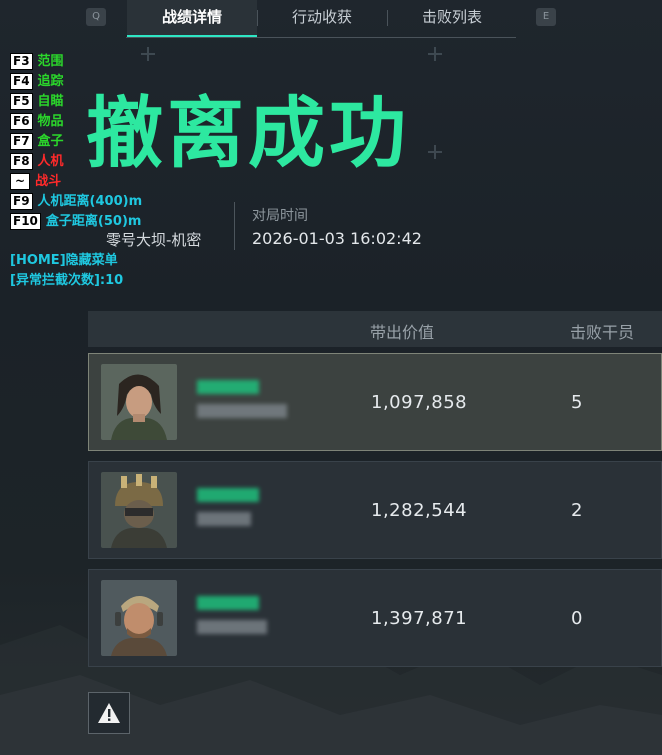  What do you see at coordinates (21, 161) in the screenshot?
I see `overlay-key: F8` at bounding box center [21, 161].